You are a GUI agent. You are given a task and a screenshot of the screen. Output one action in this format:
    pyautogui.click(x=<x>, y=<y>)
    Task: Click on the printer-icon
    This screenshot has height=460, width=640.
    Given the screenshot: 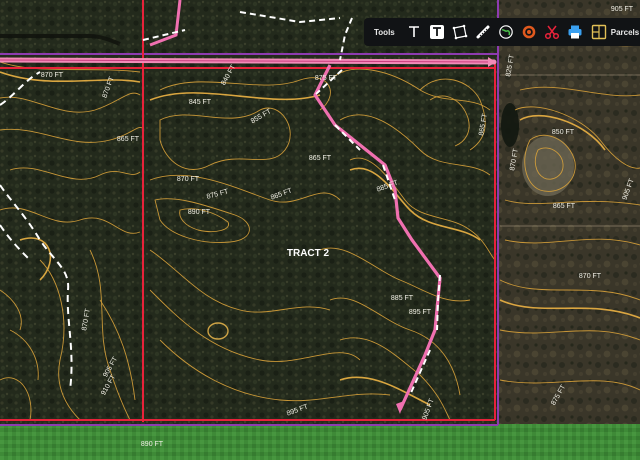 What is the action you would take?
    pyautogui.click(x=575, y=32)
    